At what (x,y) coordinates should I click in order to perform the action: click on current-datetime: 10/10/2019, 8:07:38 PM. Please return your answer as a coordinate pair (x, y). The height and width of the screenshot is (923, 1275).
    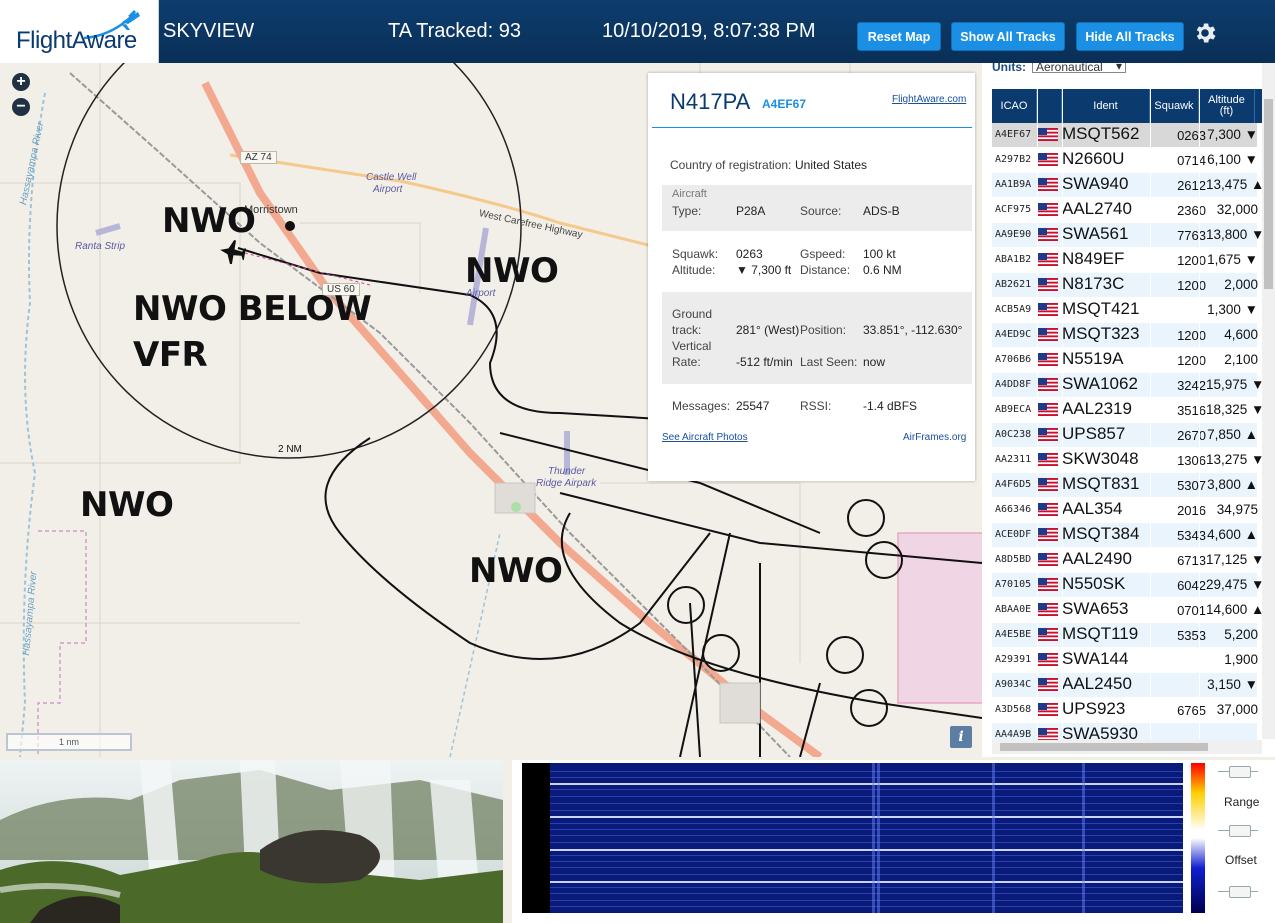
    Looking at the image, I should click on (709, 31).